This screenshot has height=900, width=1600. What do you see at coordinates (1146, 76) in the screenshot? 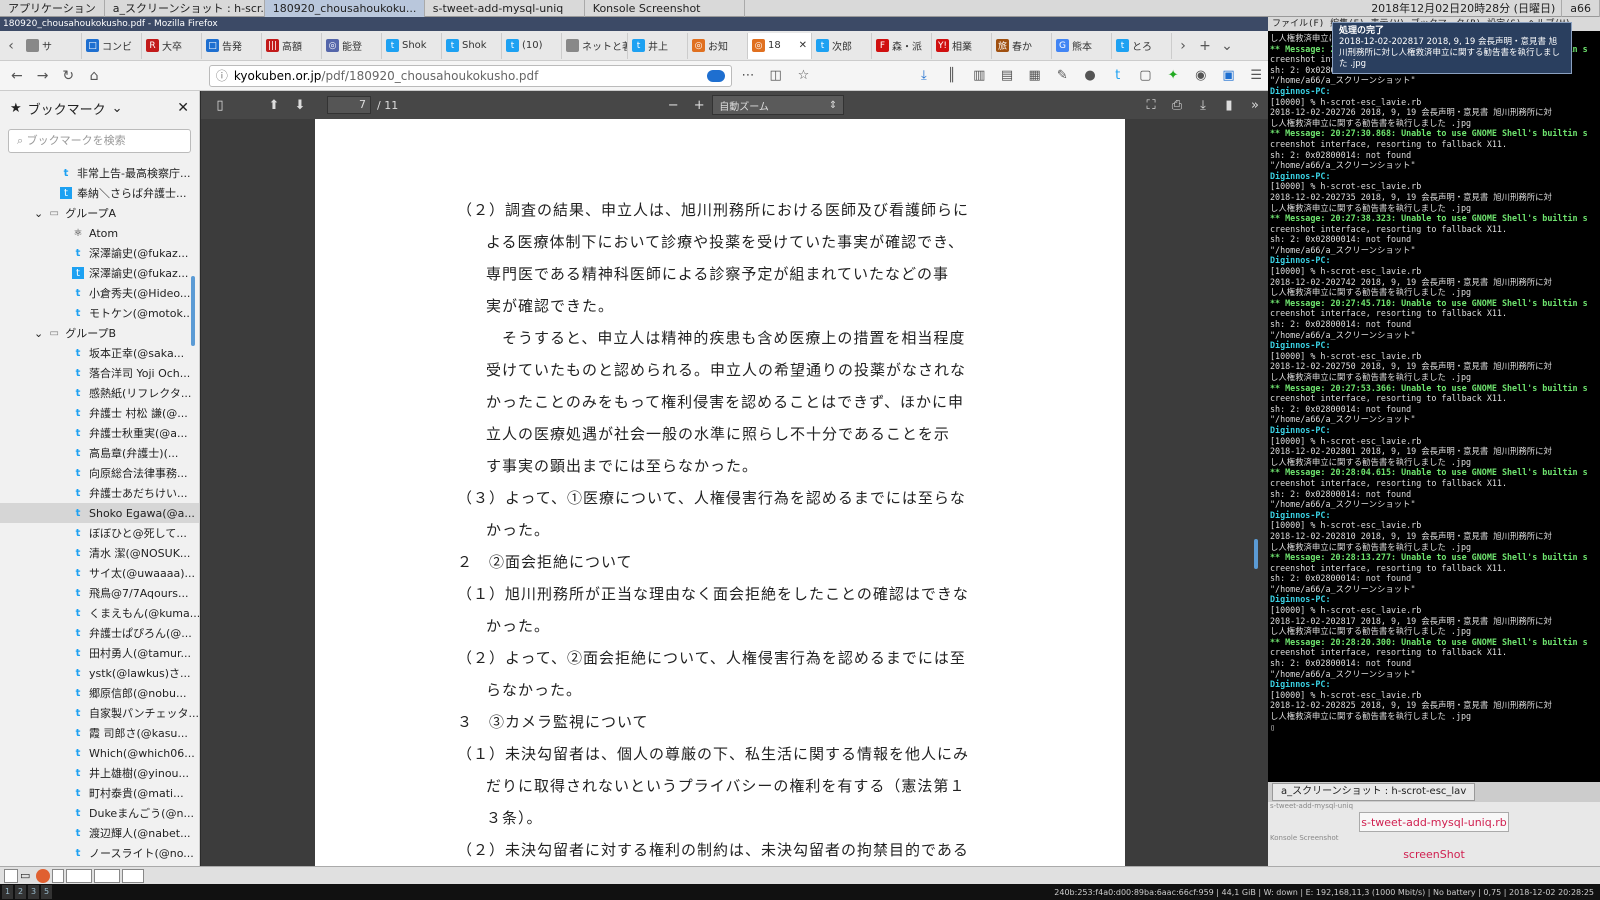
I see `clipboard-icon: ▢` at bounding box center [1146, 76].